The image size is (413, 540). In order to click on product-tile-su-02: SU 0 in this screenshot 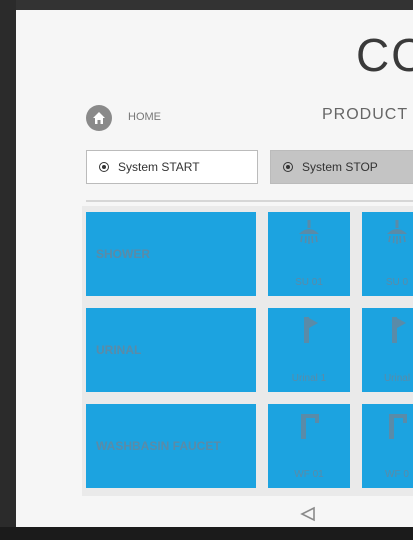, I will do `click(387, 254)`.